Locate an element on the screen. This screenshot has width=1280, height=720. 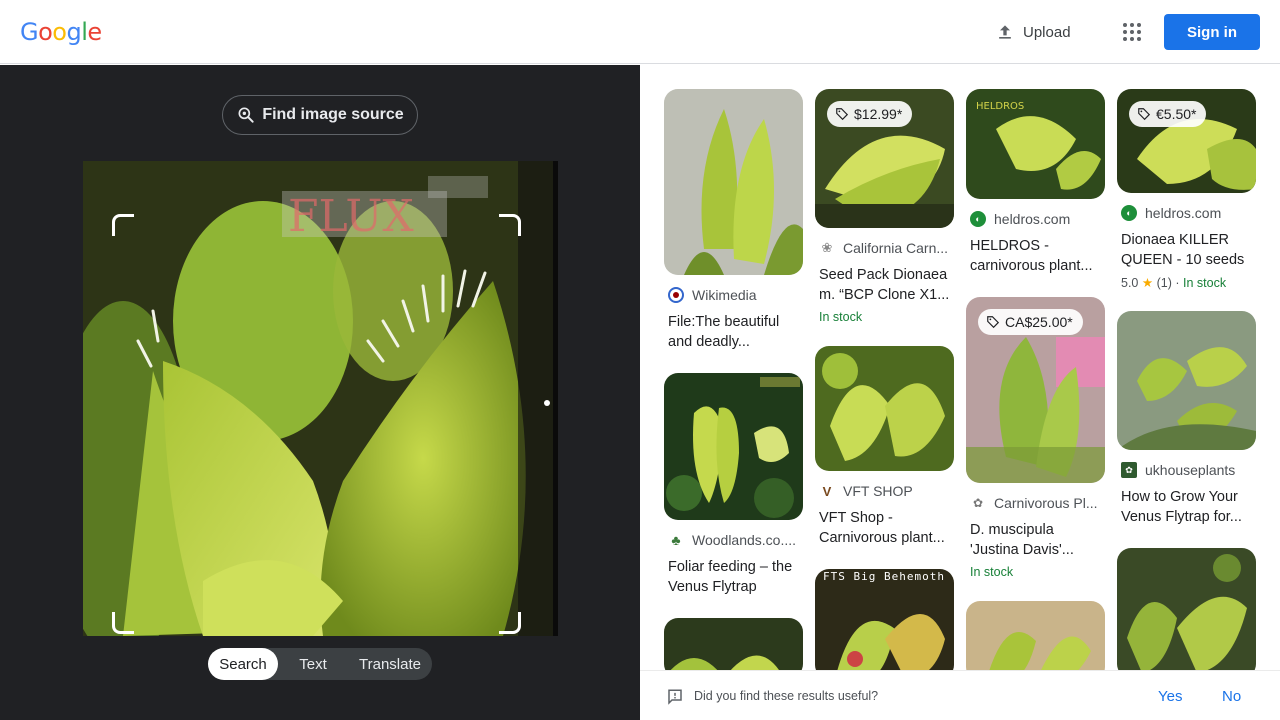
price-text: €5.50* is located at coordinates (1176, 114).